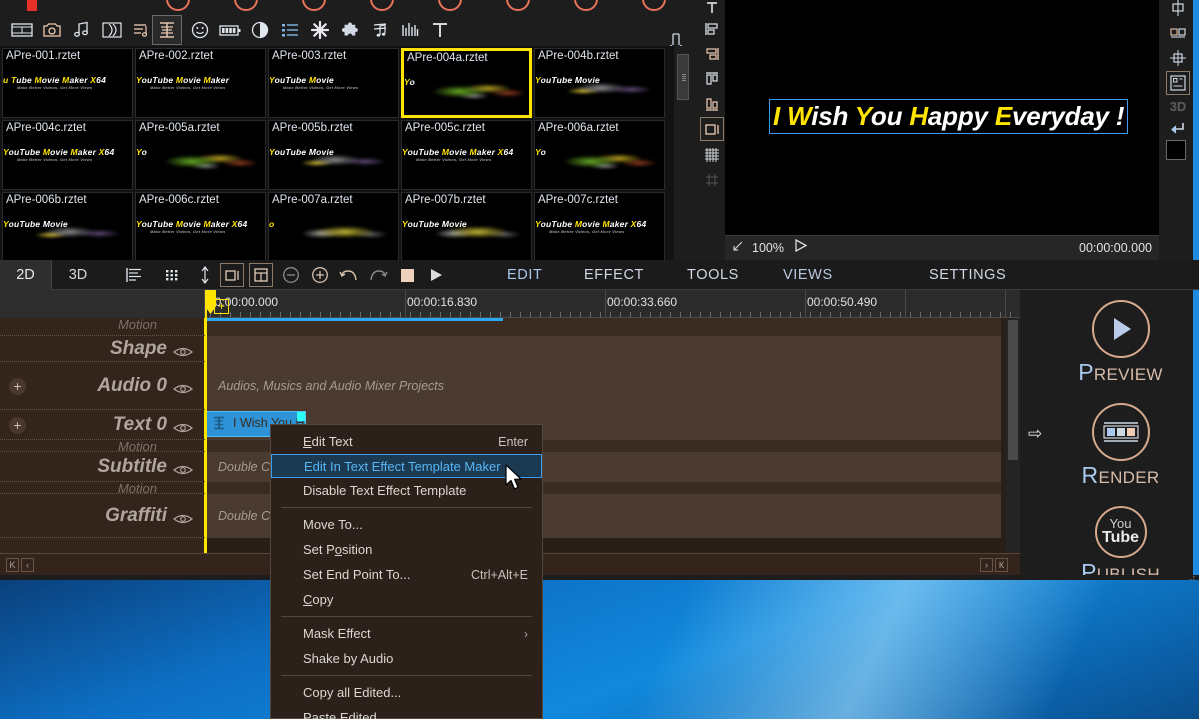 The height and width of the screenshot is (719, 1199). Describe the element at coordinates (967, 275) in the screenshot. I see `menu-settings: SETTINGS` at that location.